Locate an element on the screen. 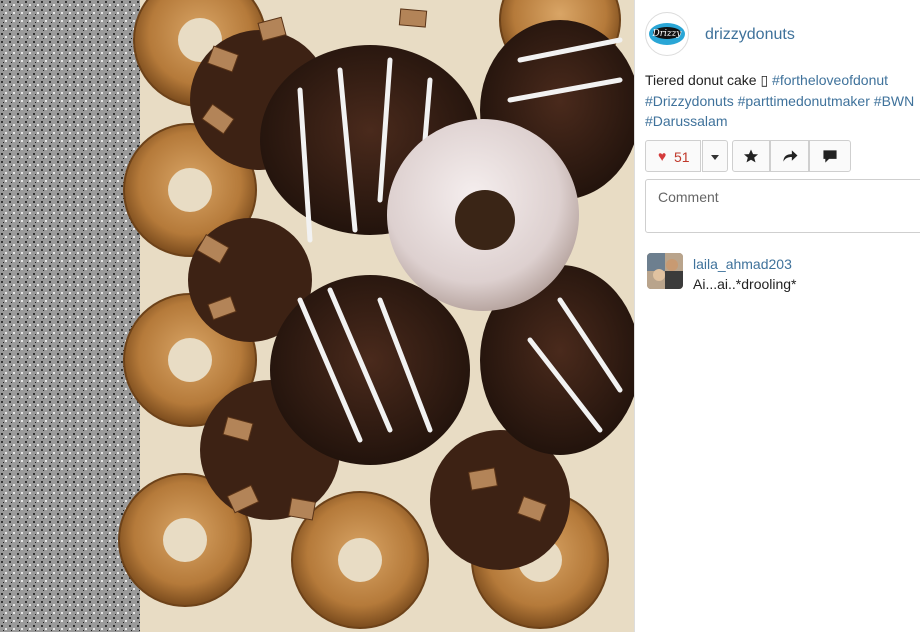 This screenshot has height=632, width=920. commenter-photo is located at coordinates (665, 271).